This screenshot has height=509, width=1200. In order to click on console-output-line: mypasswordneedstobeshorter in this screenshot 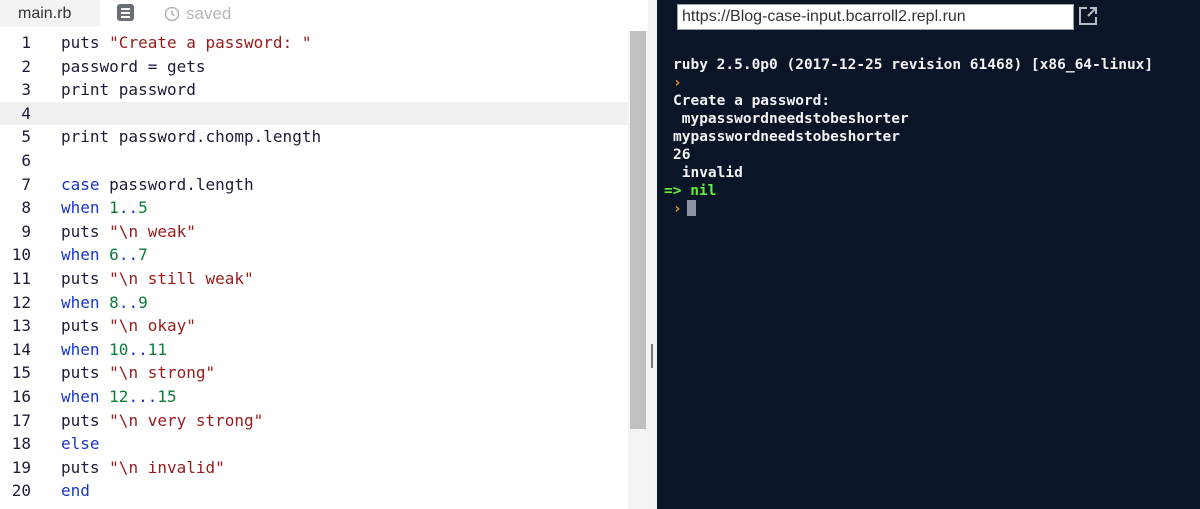, I will do `click(786, 137)`.